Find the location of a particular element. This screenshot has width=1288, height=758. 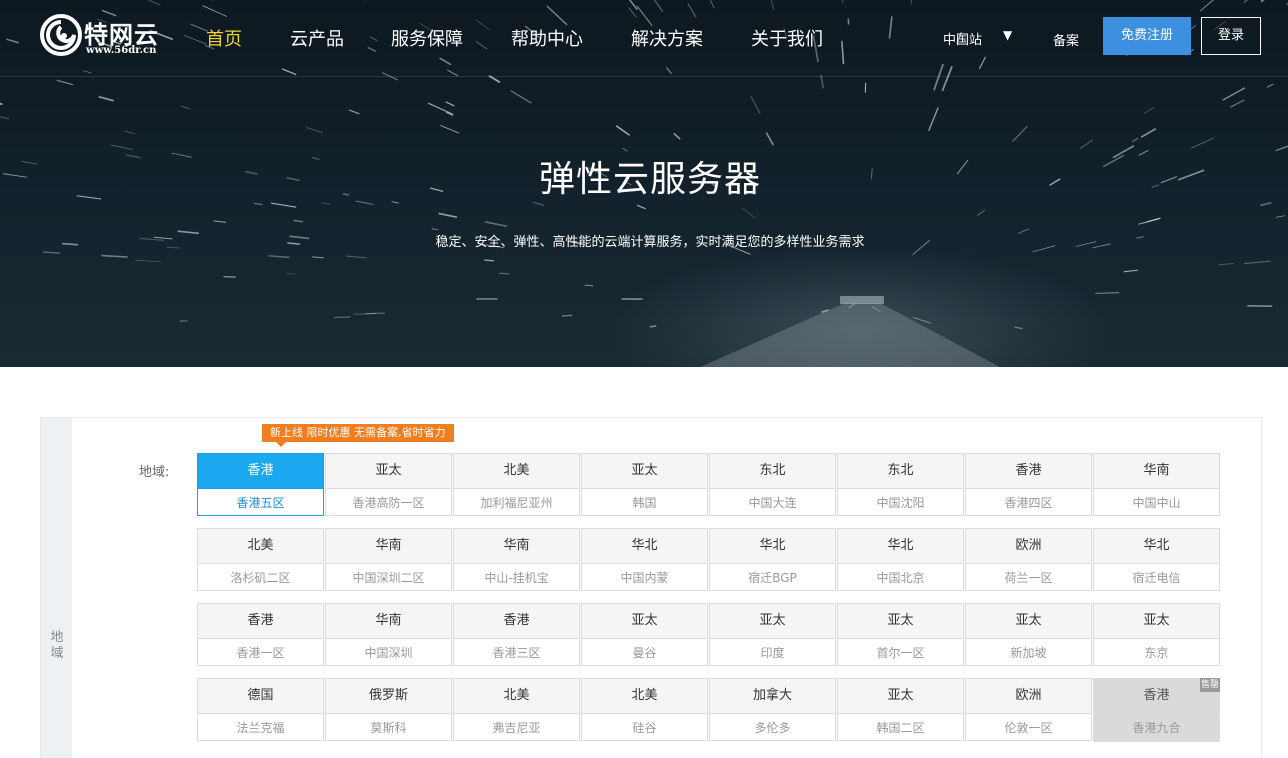

region-option: 香港香港五区 is located at coordinates (260, 484).